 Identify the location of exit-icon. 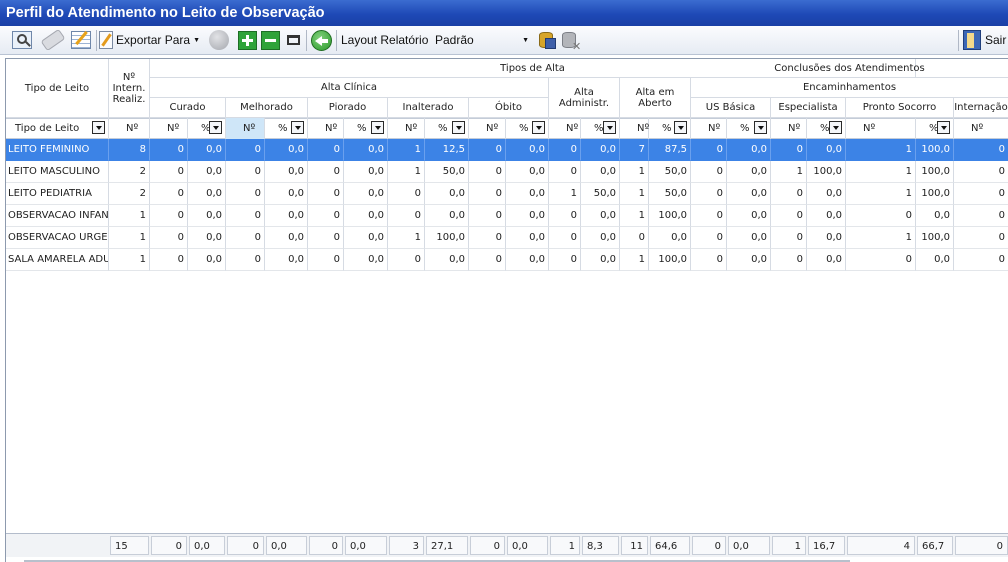
(972, 40).